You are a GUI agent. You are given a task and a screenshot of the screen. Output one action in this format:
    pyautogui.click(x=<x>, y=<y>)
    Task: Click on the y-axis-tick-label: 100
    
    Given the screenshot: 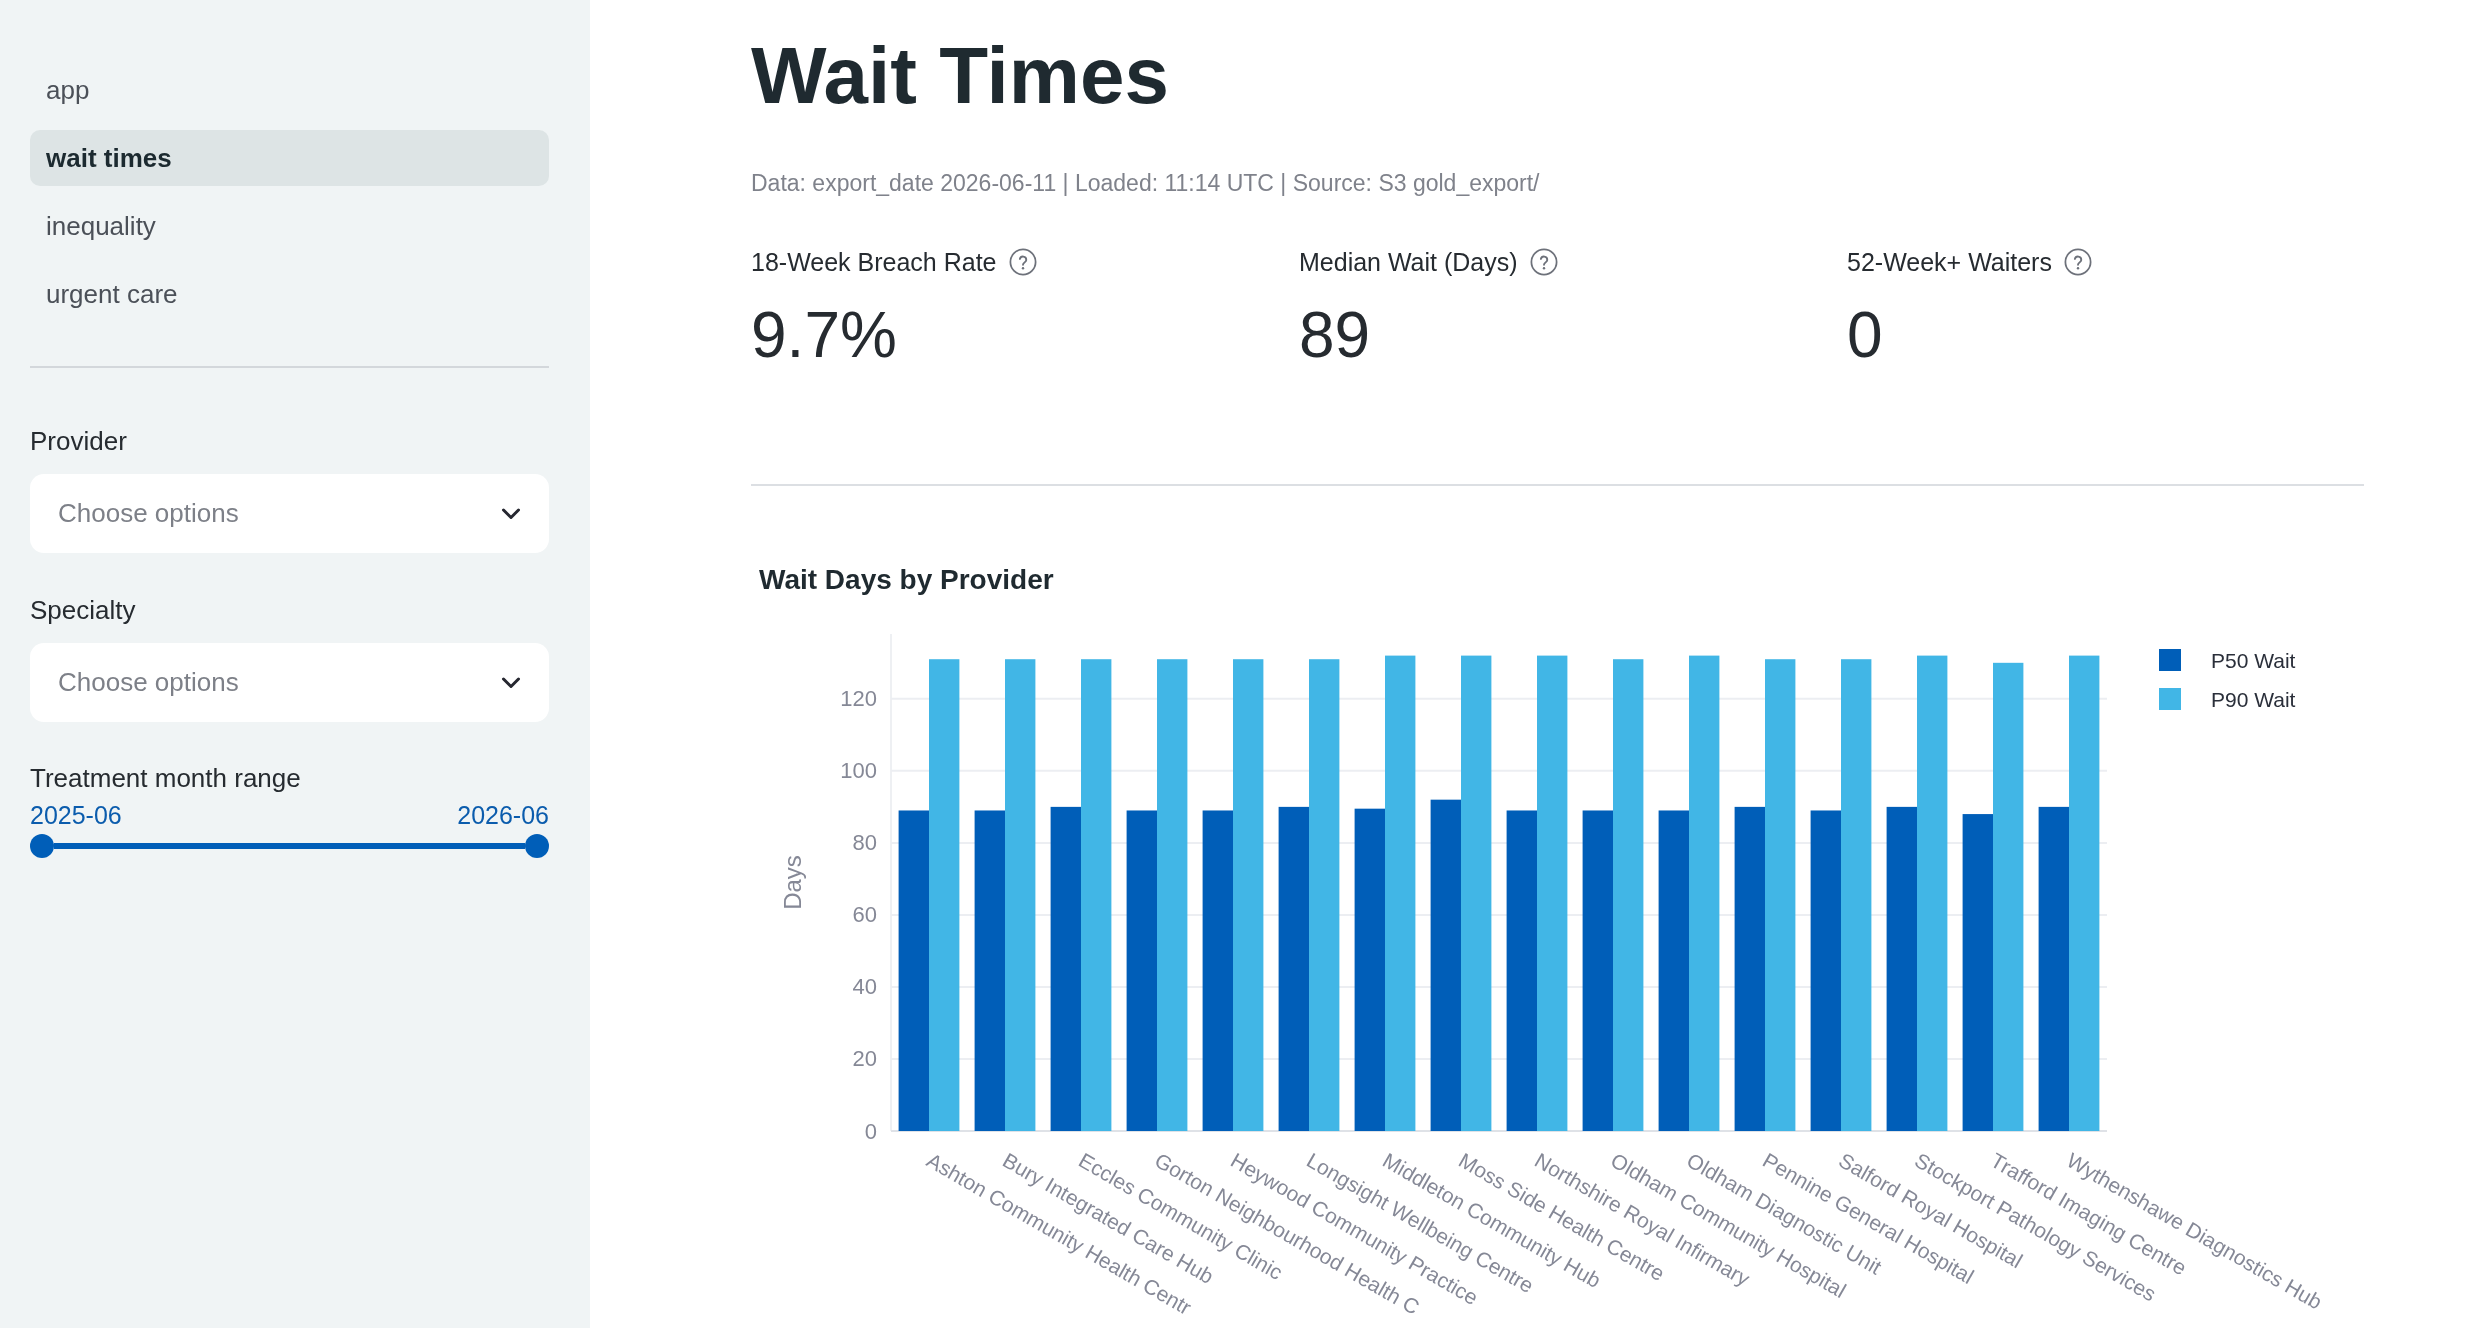 What is the action you would take?
    pyautogui.click(x=858, y=771)
    